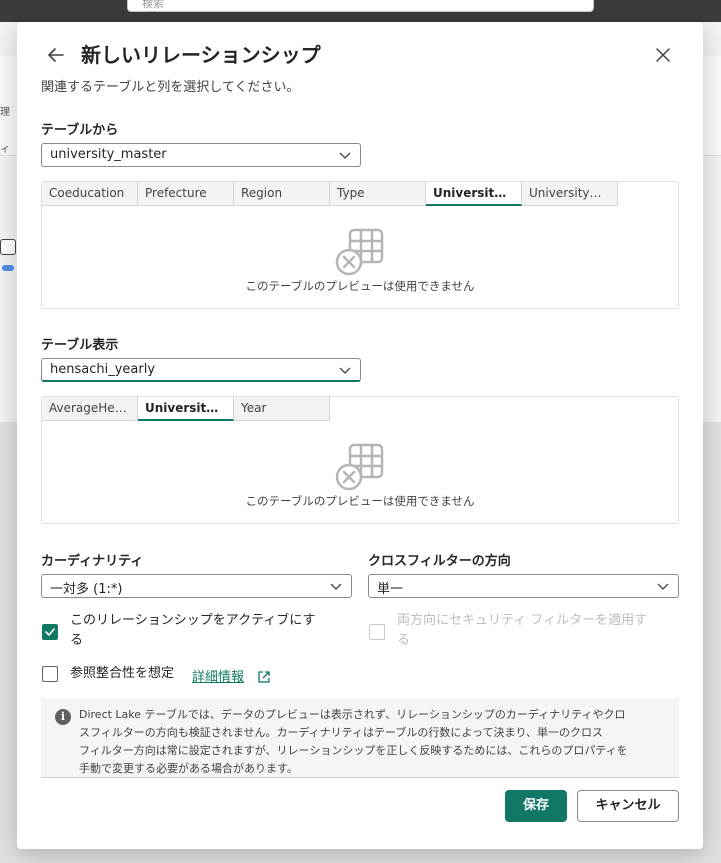 This screenshot has width=721, height=863. Describe the element at coordinates (108, 154) in the screenshot. I see `from-table-value: university_master` at that location.